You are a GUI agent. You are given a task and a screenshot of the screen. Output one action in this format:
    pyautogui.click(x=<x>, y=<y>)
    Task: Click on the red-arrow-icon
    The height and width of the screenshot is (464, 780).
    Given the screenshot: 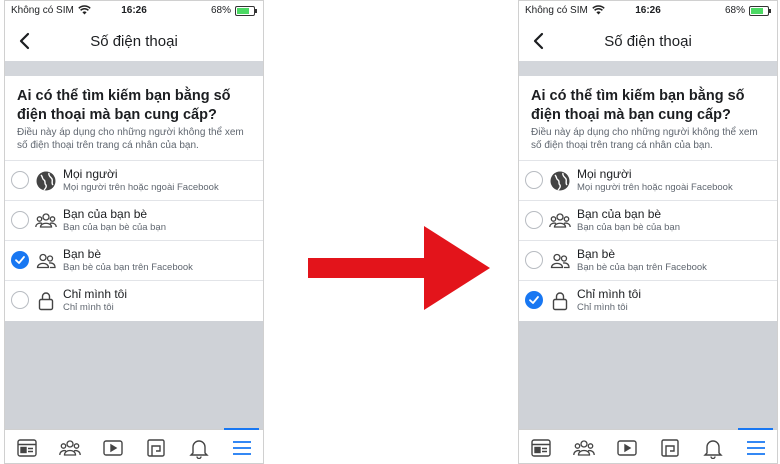 What is the action you would take?
    pyautogui.click(x=399, y=268)
    